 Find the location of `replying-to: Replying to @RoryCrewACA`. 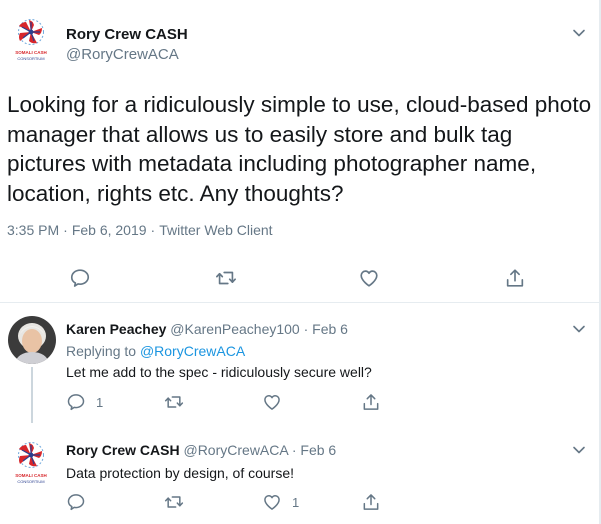

replying-to: Replying to @RoryCrewACA is located at coordinates (155, 351).